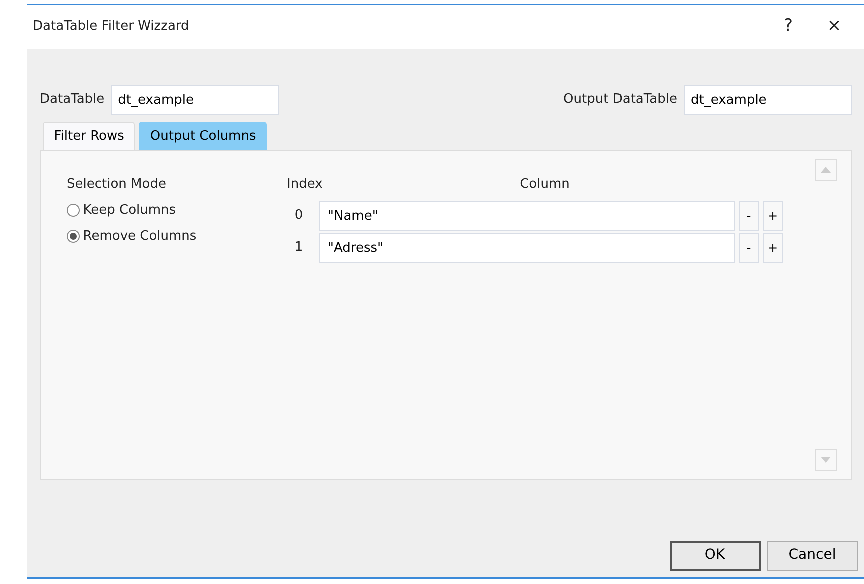 The image size is (864, 584). Describe the element at coordinates (89, 136) in the screenshot. I see `tab: Filter Rows` at that location.